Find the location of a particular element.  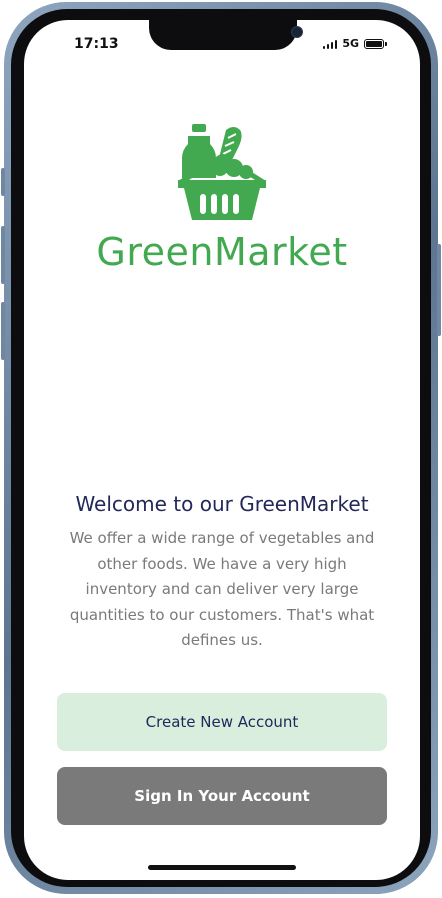

status-indicators: 5G is located at coordinates (354, 43).